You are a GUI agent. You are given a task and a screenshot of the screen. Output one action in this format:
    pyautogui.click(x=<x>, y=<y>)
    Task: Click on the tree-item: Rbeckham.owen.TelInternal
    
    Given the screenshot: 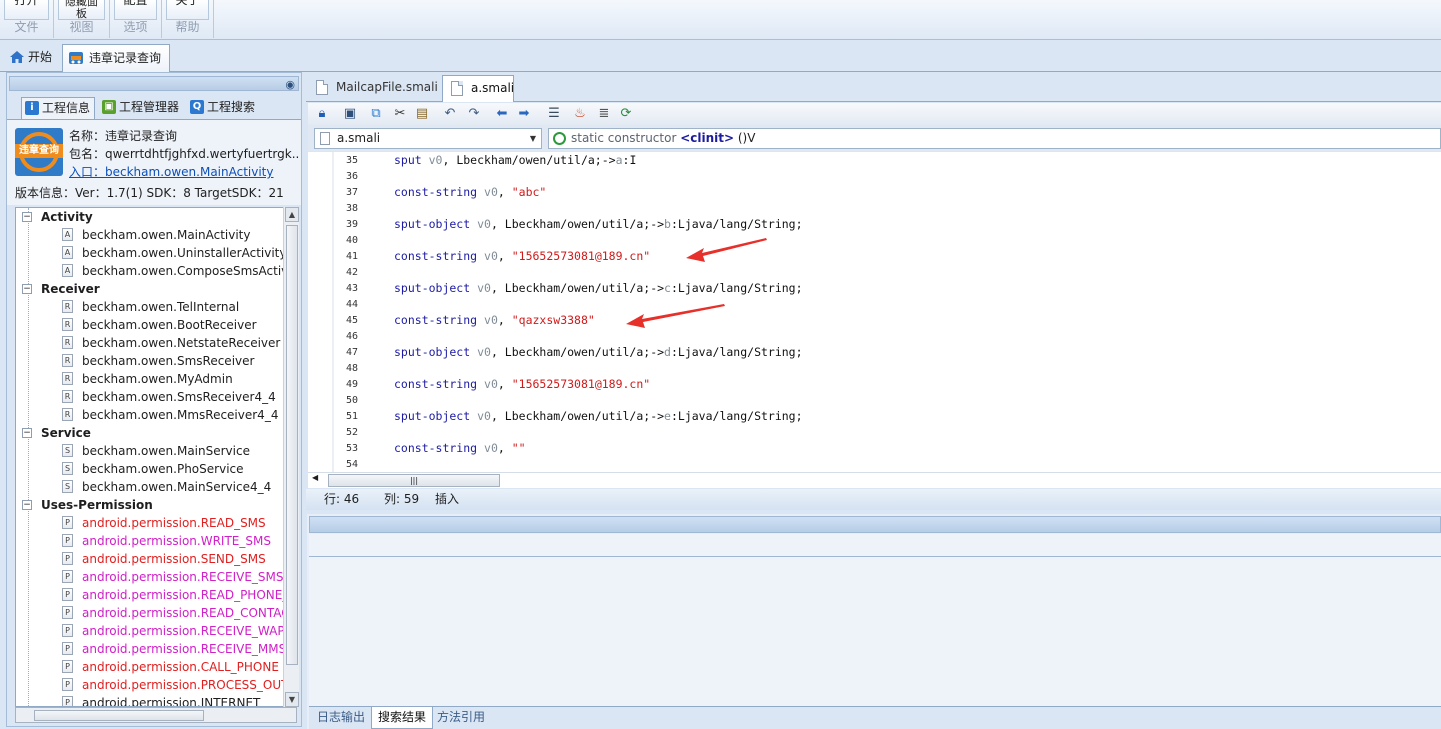 What is the action you would take?
    pyautogui.click(x=150, y=307)
    